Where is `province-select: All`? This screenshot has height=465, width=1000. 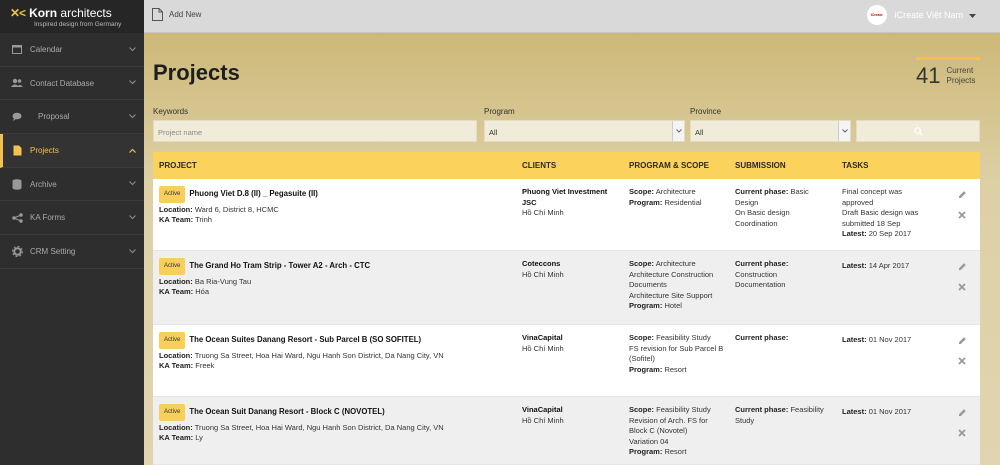
province-select: All is located at coordinates (770, 131).